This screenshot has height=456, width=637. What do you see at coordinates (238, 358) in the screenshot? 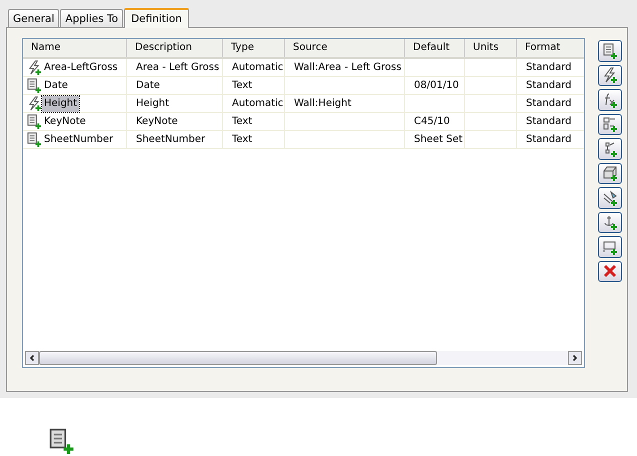
I see `scroll-thumb` at bounding box center [238, 358].